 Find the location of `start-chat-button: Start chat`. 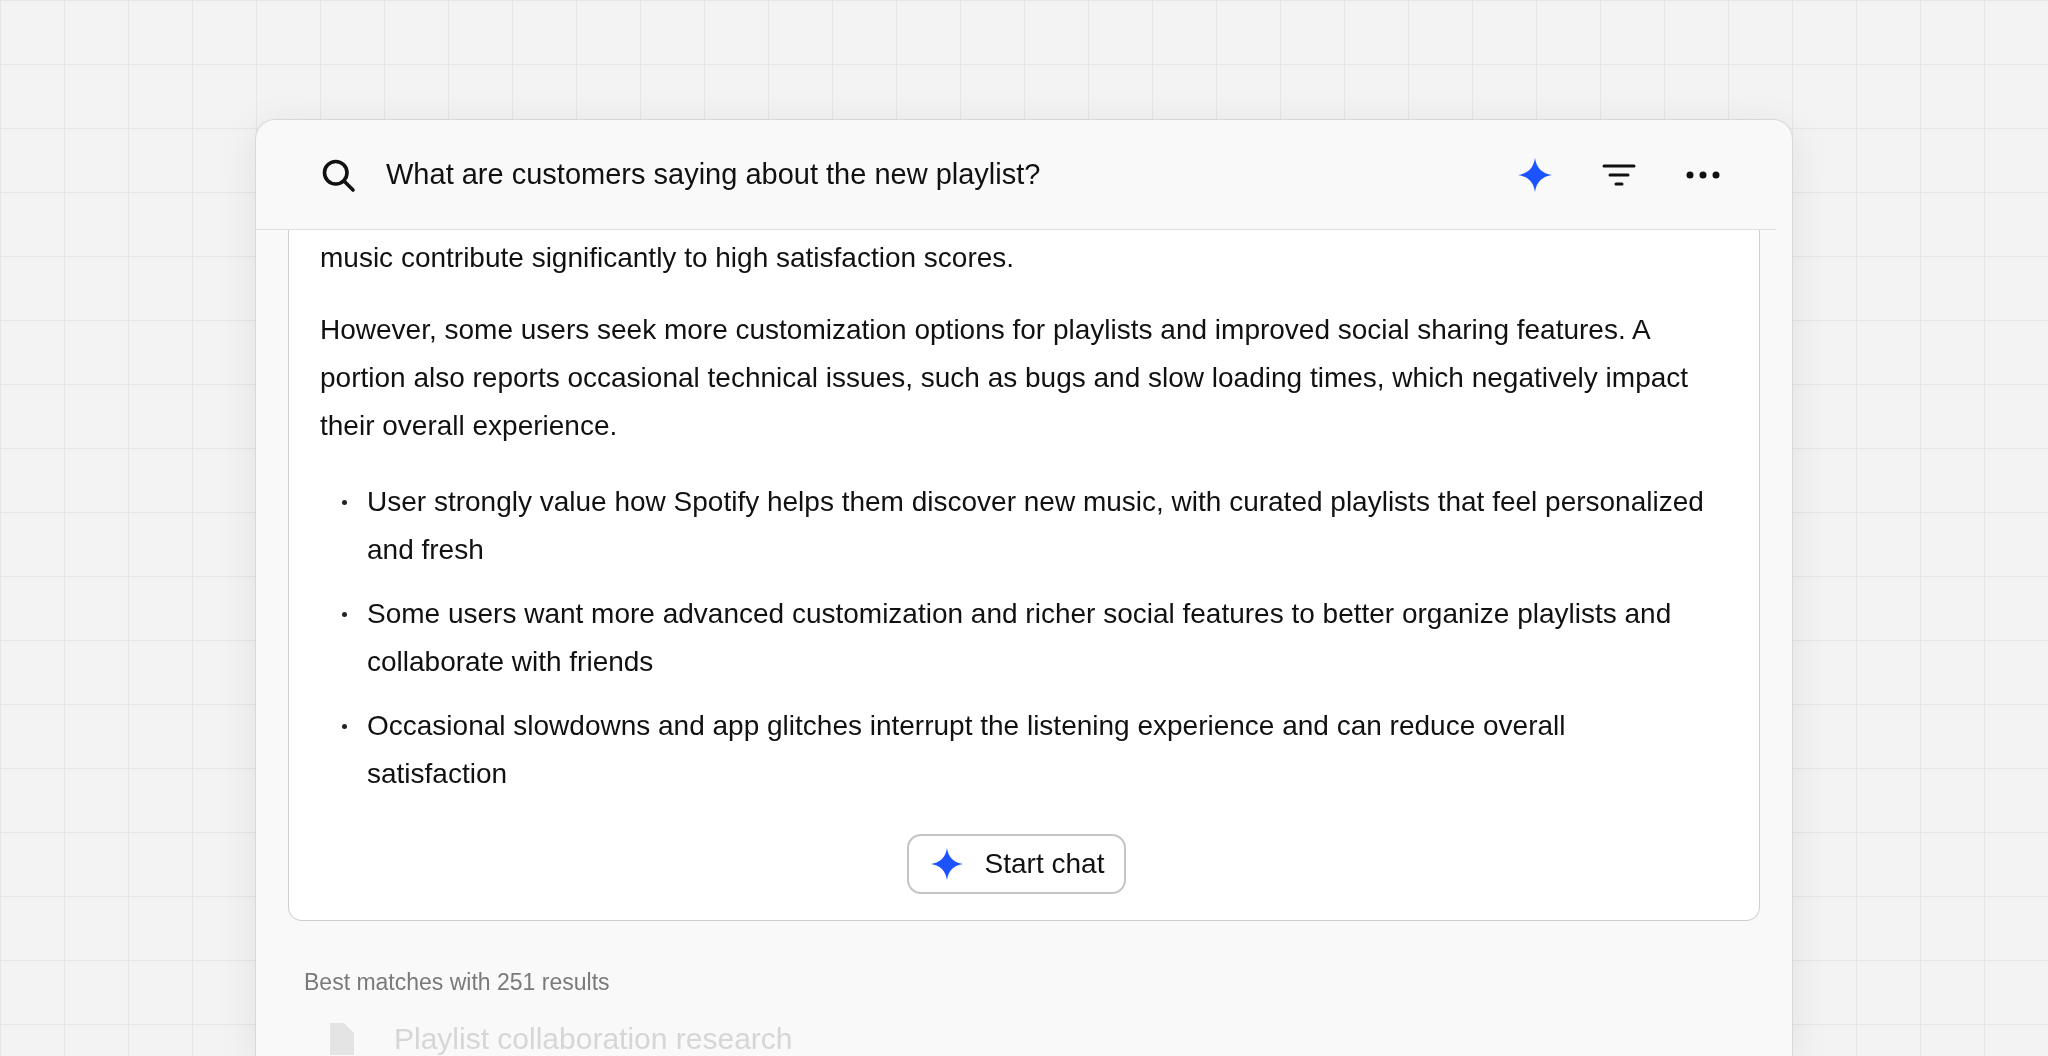

start-chat-button: Start chat is located at coordinates (1016, 864).